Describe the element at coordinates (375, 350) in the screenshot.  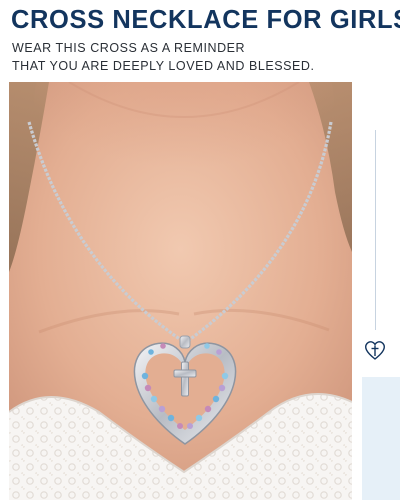
I see `heart-cross-icon` at that location.